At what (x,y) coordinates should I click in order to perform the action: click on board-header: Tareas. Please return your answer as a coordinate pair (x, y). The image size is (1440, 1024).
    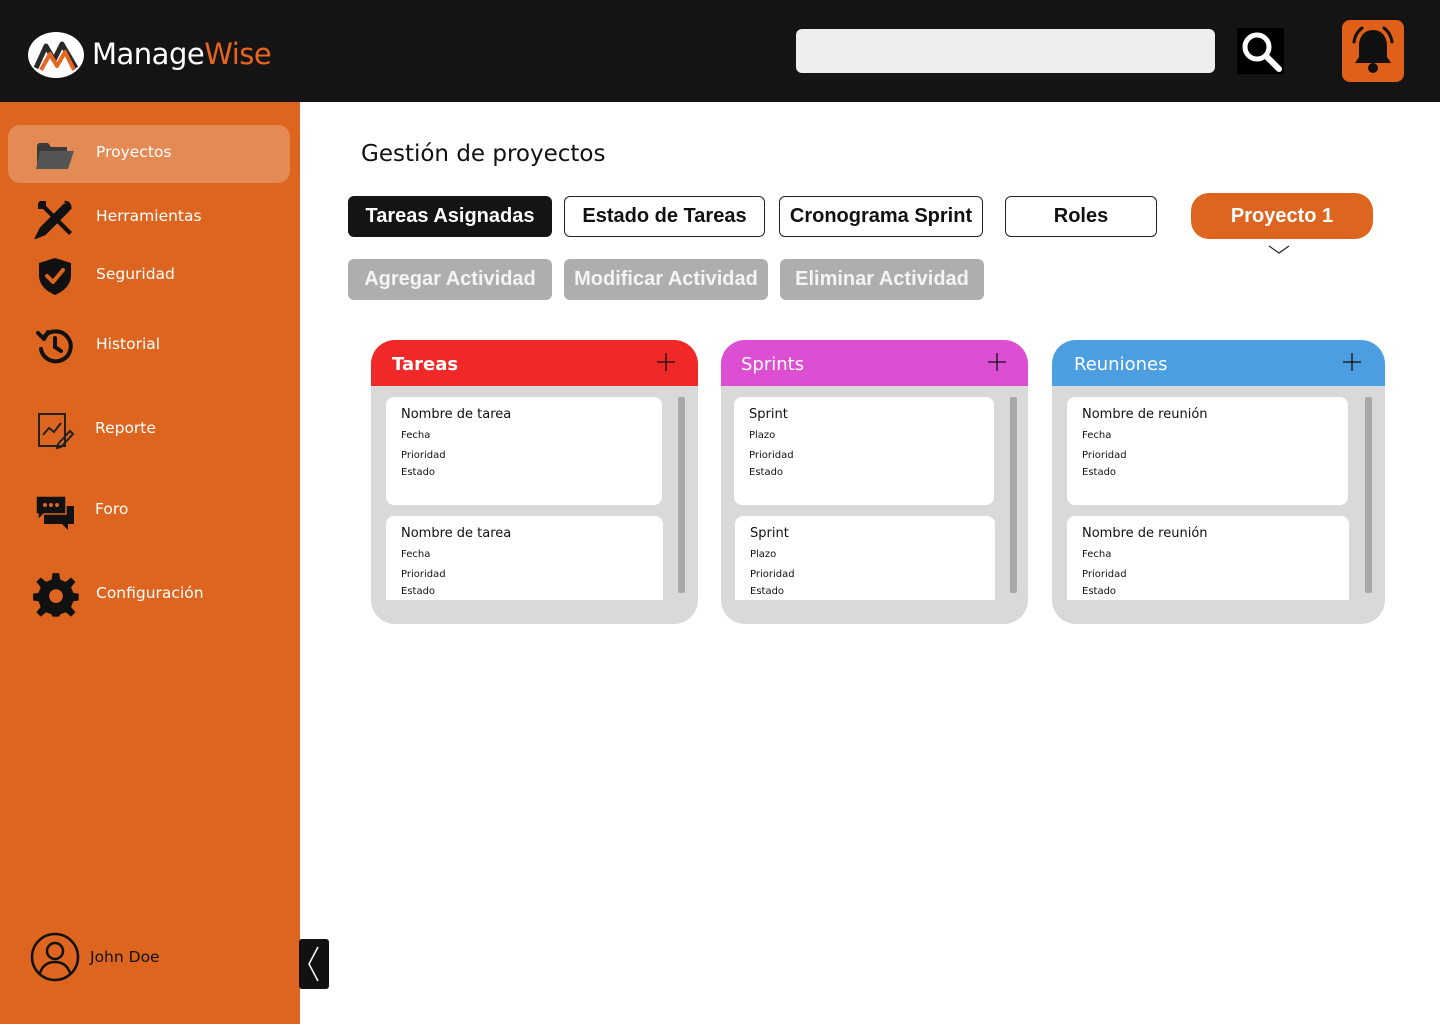
    Looking at the image, I should click on (534, 363).